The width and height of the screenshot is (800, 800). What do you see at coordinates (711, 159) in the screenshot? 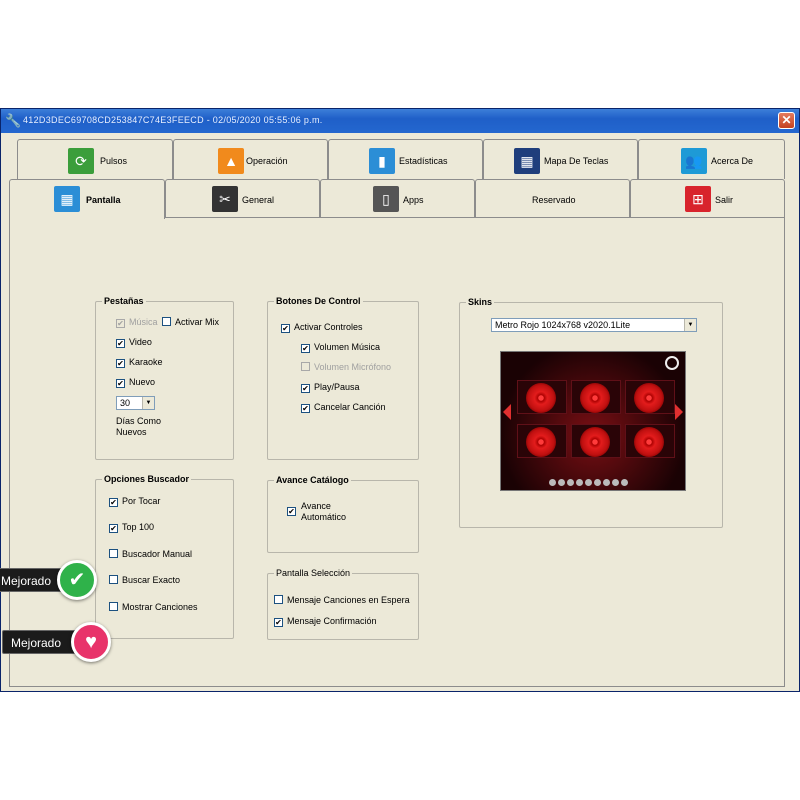
I see `tab-acerca-de: 👥 Acerca De` at bounding box center [711, 159].